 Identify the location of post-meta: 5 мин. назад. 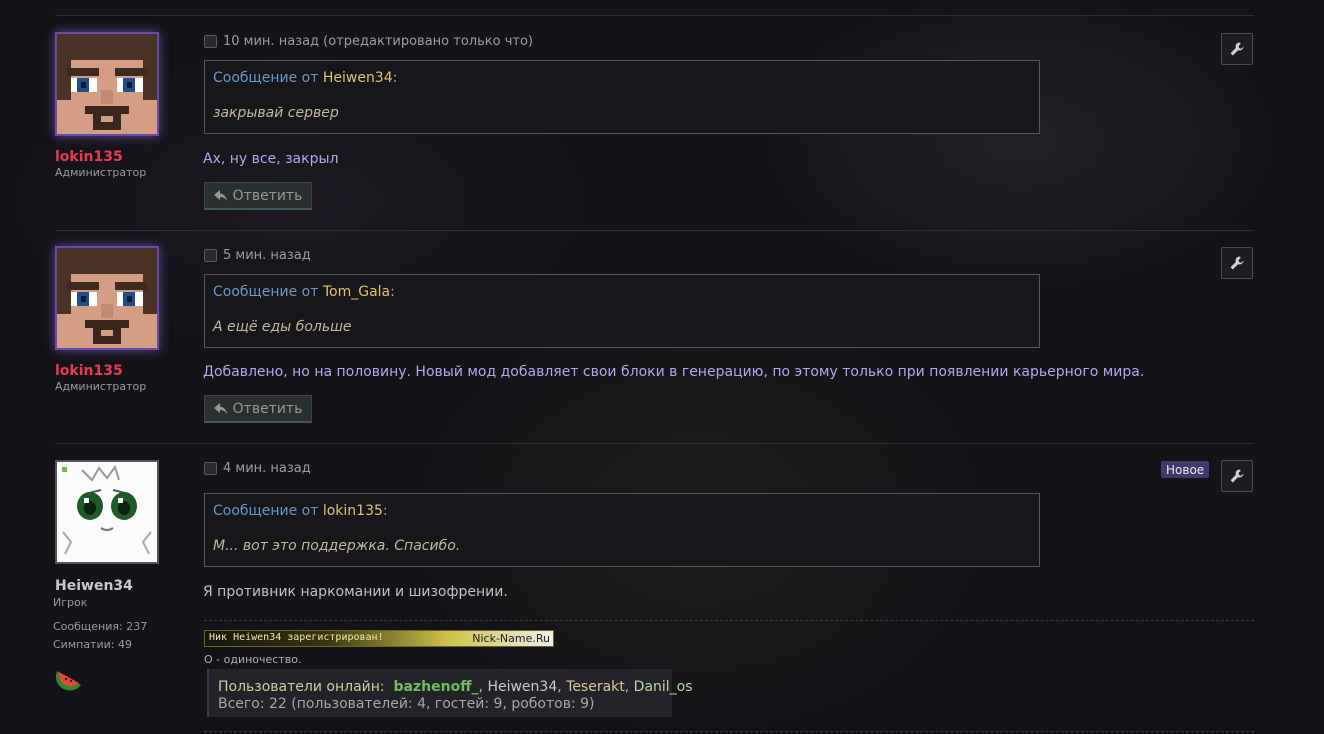
(257, 255).